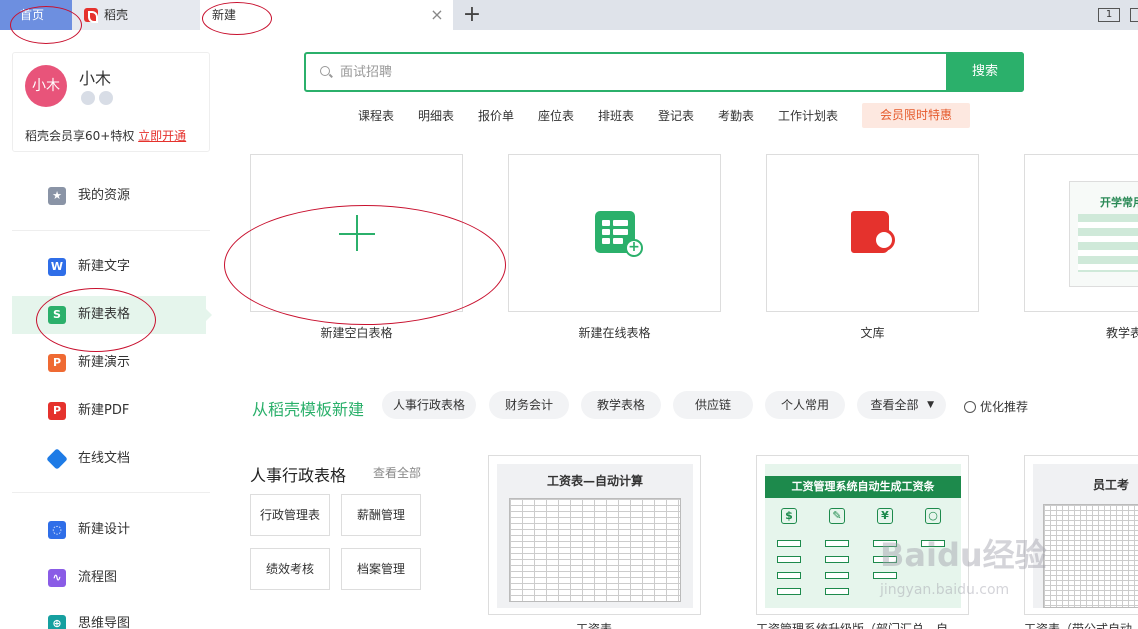 This screenshot has width=1138, height=629. I want to click on member-open-link: 立即开通, so click(162, 136).